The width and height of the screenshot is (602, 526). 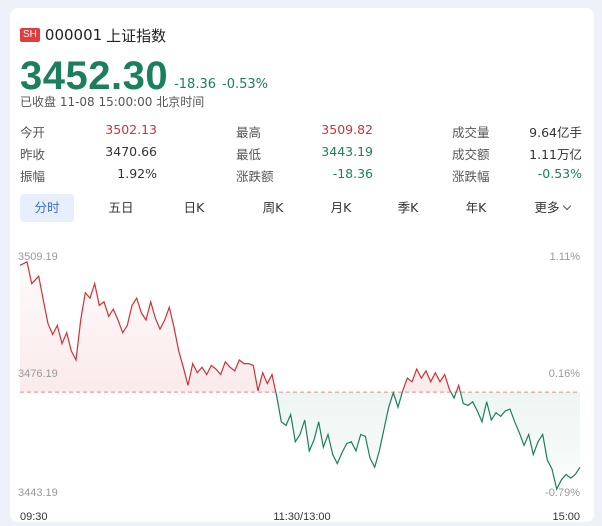 What do you see at coordinates (131, 129) in the screenshot?
I see `stat-value: 3502.13` at bounding box center [131, 129].